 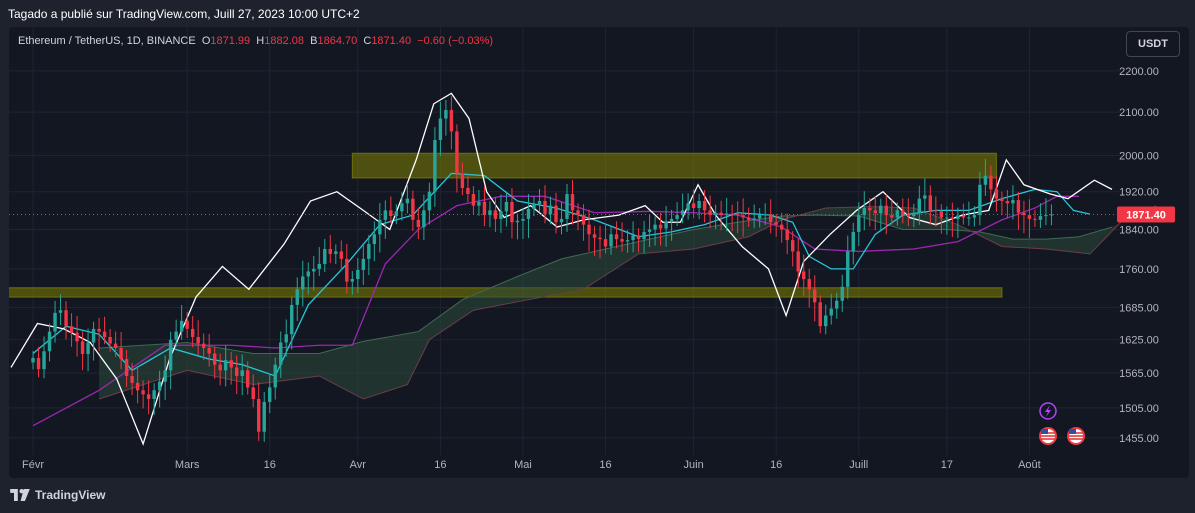 I want to click on price-tick-label: 1685.00, so click(x=1139, y=309).